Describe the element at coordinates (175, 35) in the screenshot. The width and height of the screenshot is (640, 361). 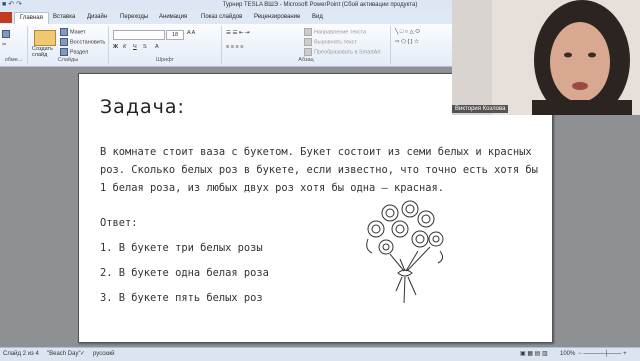
I see `font-size-select: 18` at that location.